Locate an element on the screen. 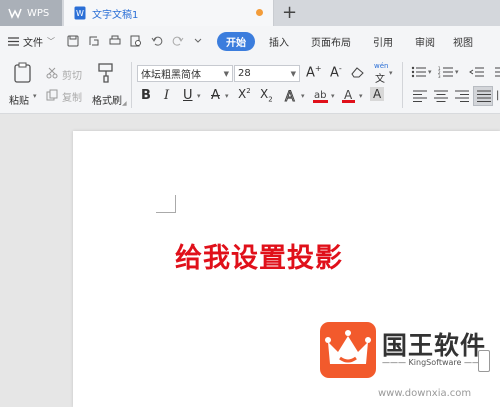 This screenshot has width=500, height=407. file-menu-label: 文件 is located at coordinates (33, 43).